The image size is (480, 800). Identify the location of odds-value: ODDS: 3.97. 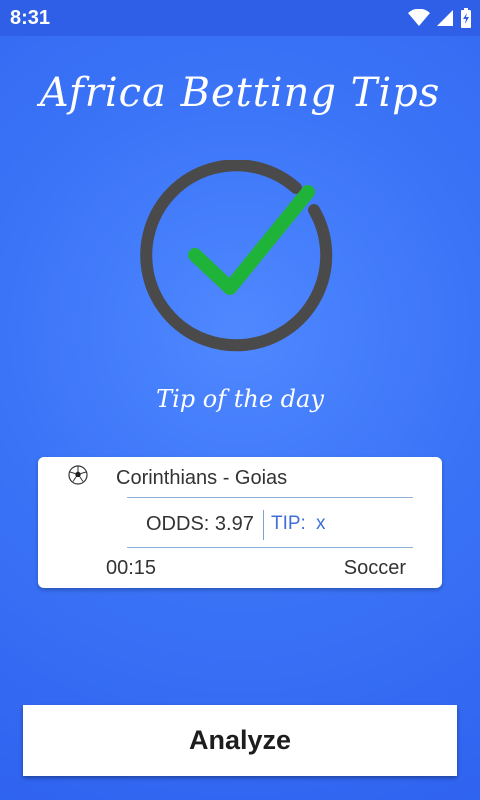
(200, 524).